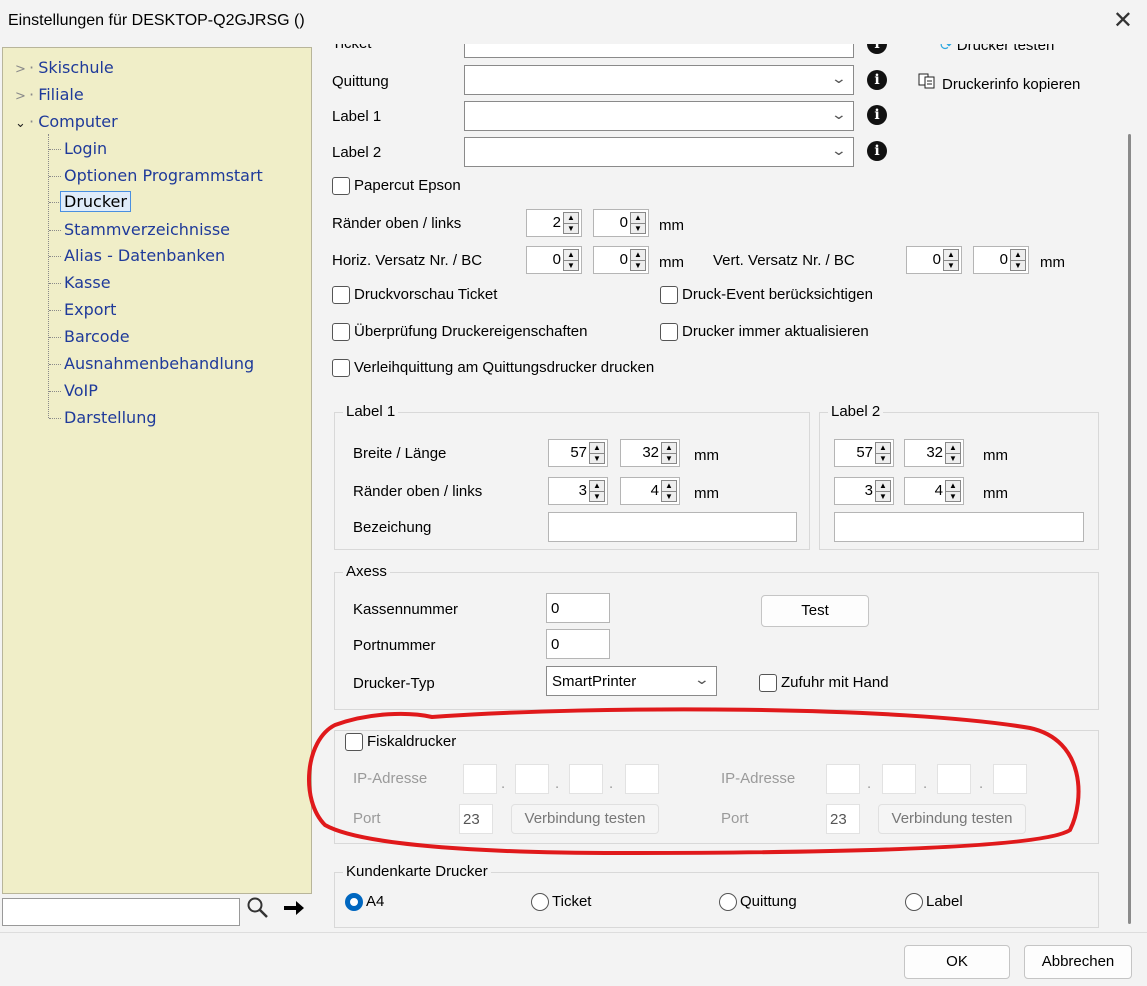  Describe the element at coordinates (631, 681) in the screenshot. I see `printer-type-select: SmartPrinter ⌄` at that location.